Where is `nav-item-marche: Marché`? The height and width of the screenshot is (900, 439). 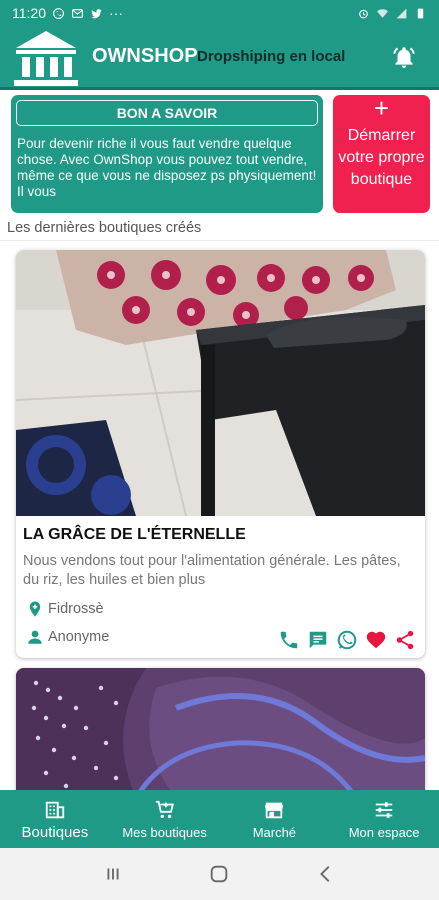 nav-item-marche: Marché is located at coordinates (275, 819).